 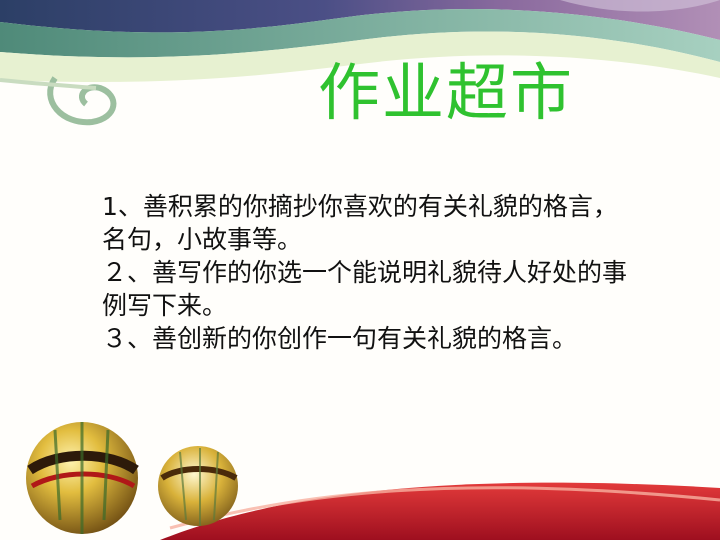 I want to click on slide-title: 作业超市, so click(x=446, y=92).